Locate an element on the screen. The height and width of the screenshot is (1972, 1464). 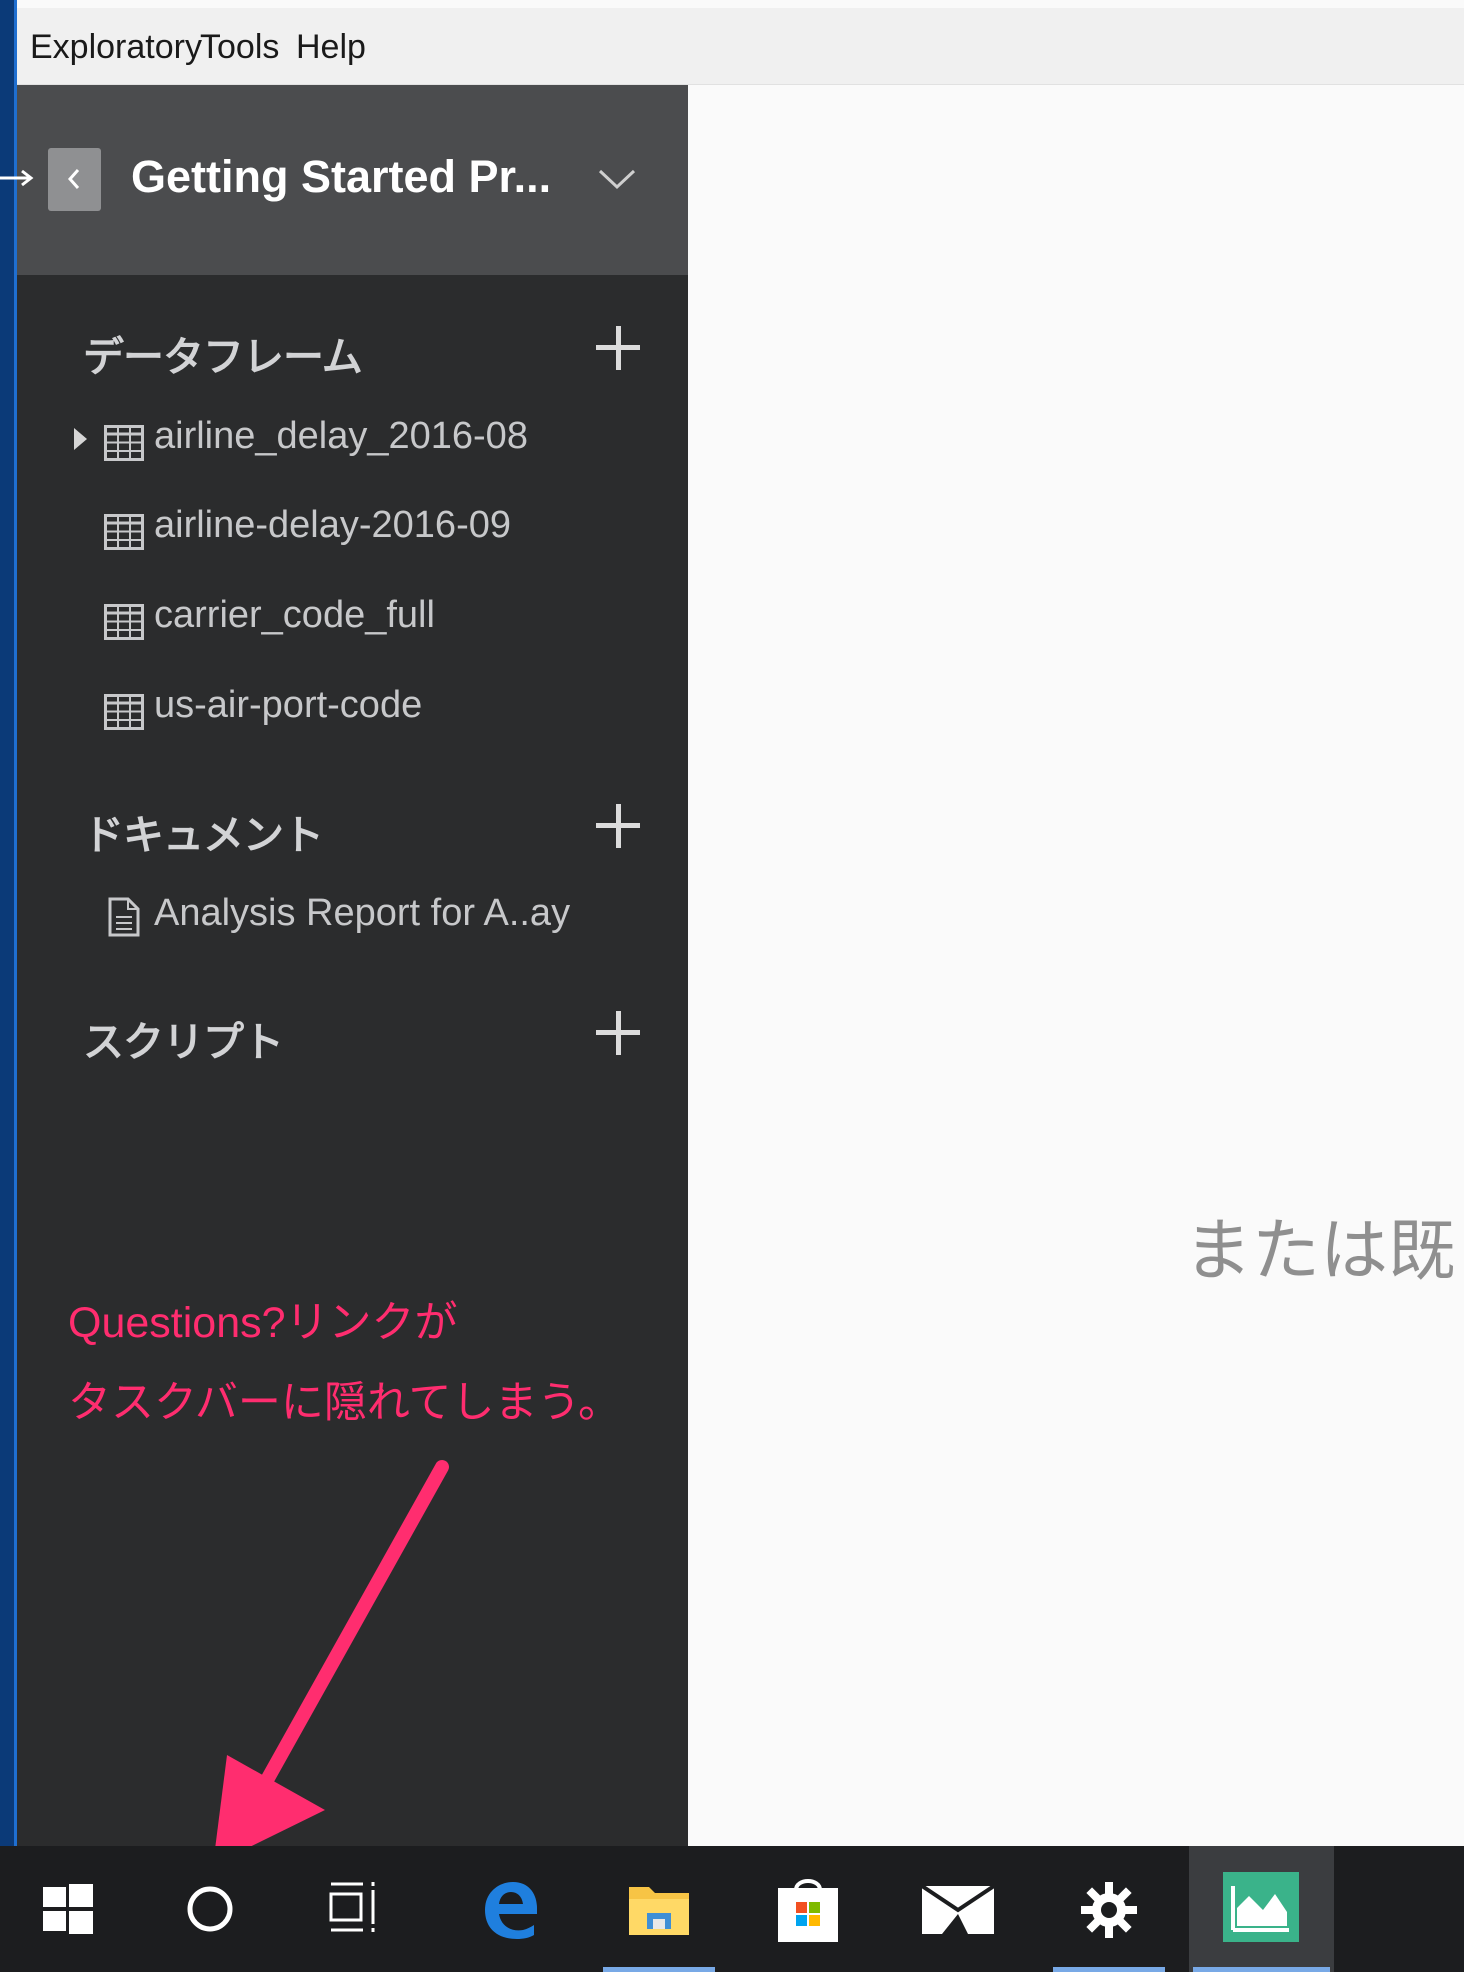
exploratory-app-button is located at coordinates (1261, 1909).